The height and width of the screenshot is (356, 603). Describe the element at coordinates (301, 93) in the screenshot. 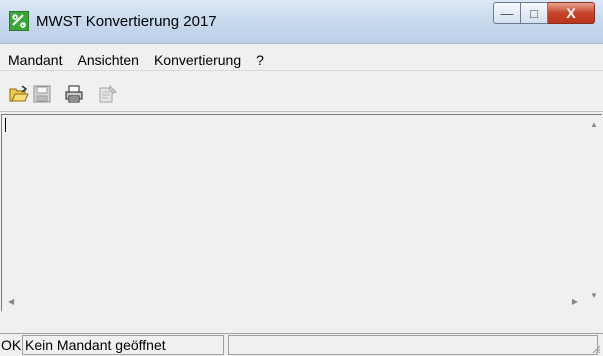

I see `toolbar` at that location.